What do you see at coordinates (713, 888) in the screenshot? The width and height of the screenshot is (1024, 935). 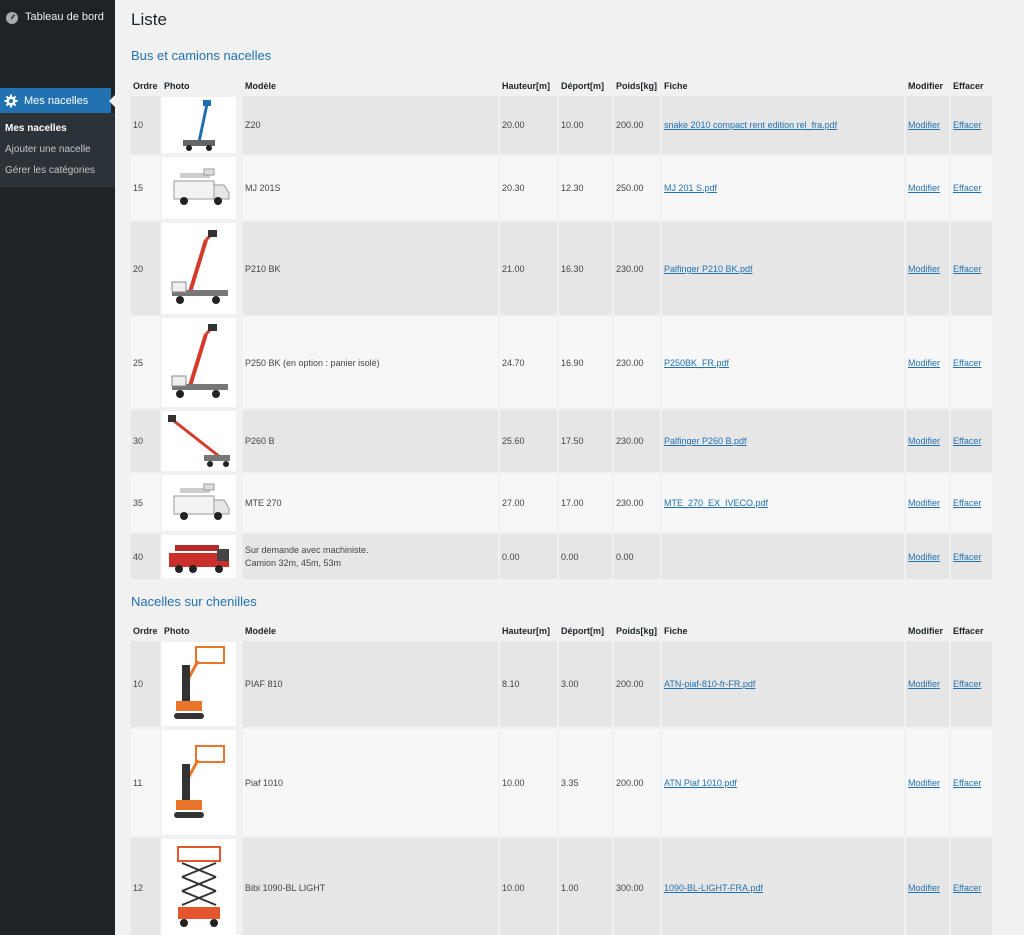 I see `pdf-link: 1090-BL-LIGHT-FRA.pdf` at bounding box center [713, 888].